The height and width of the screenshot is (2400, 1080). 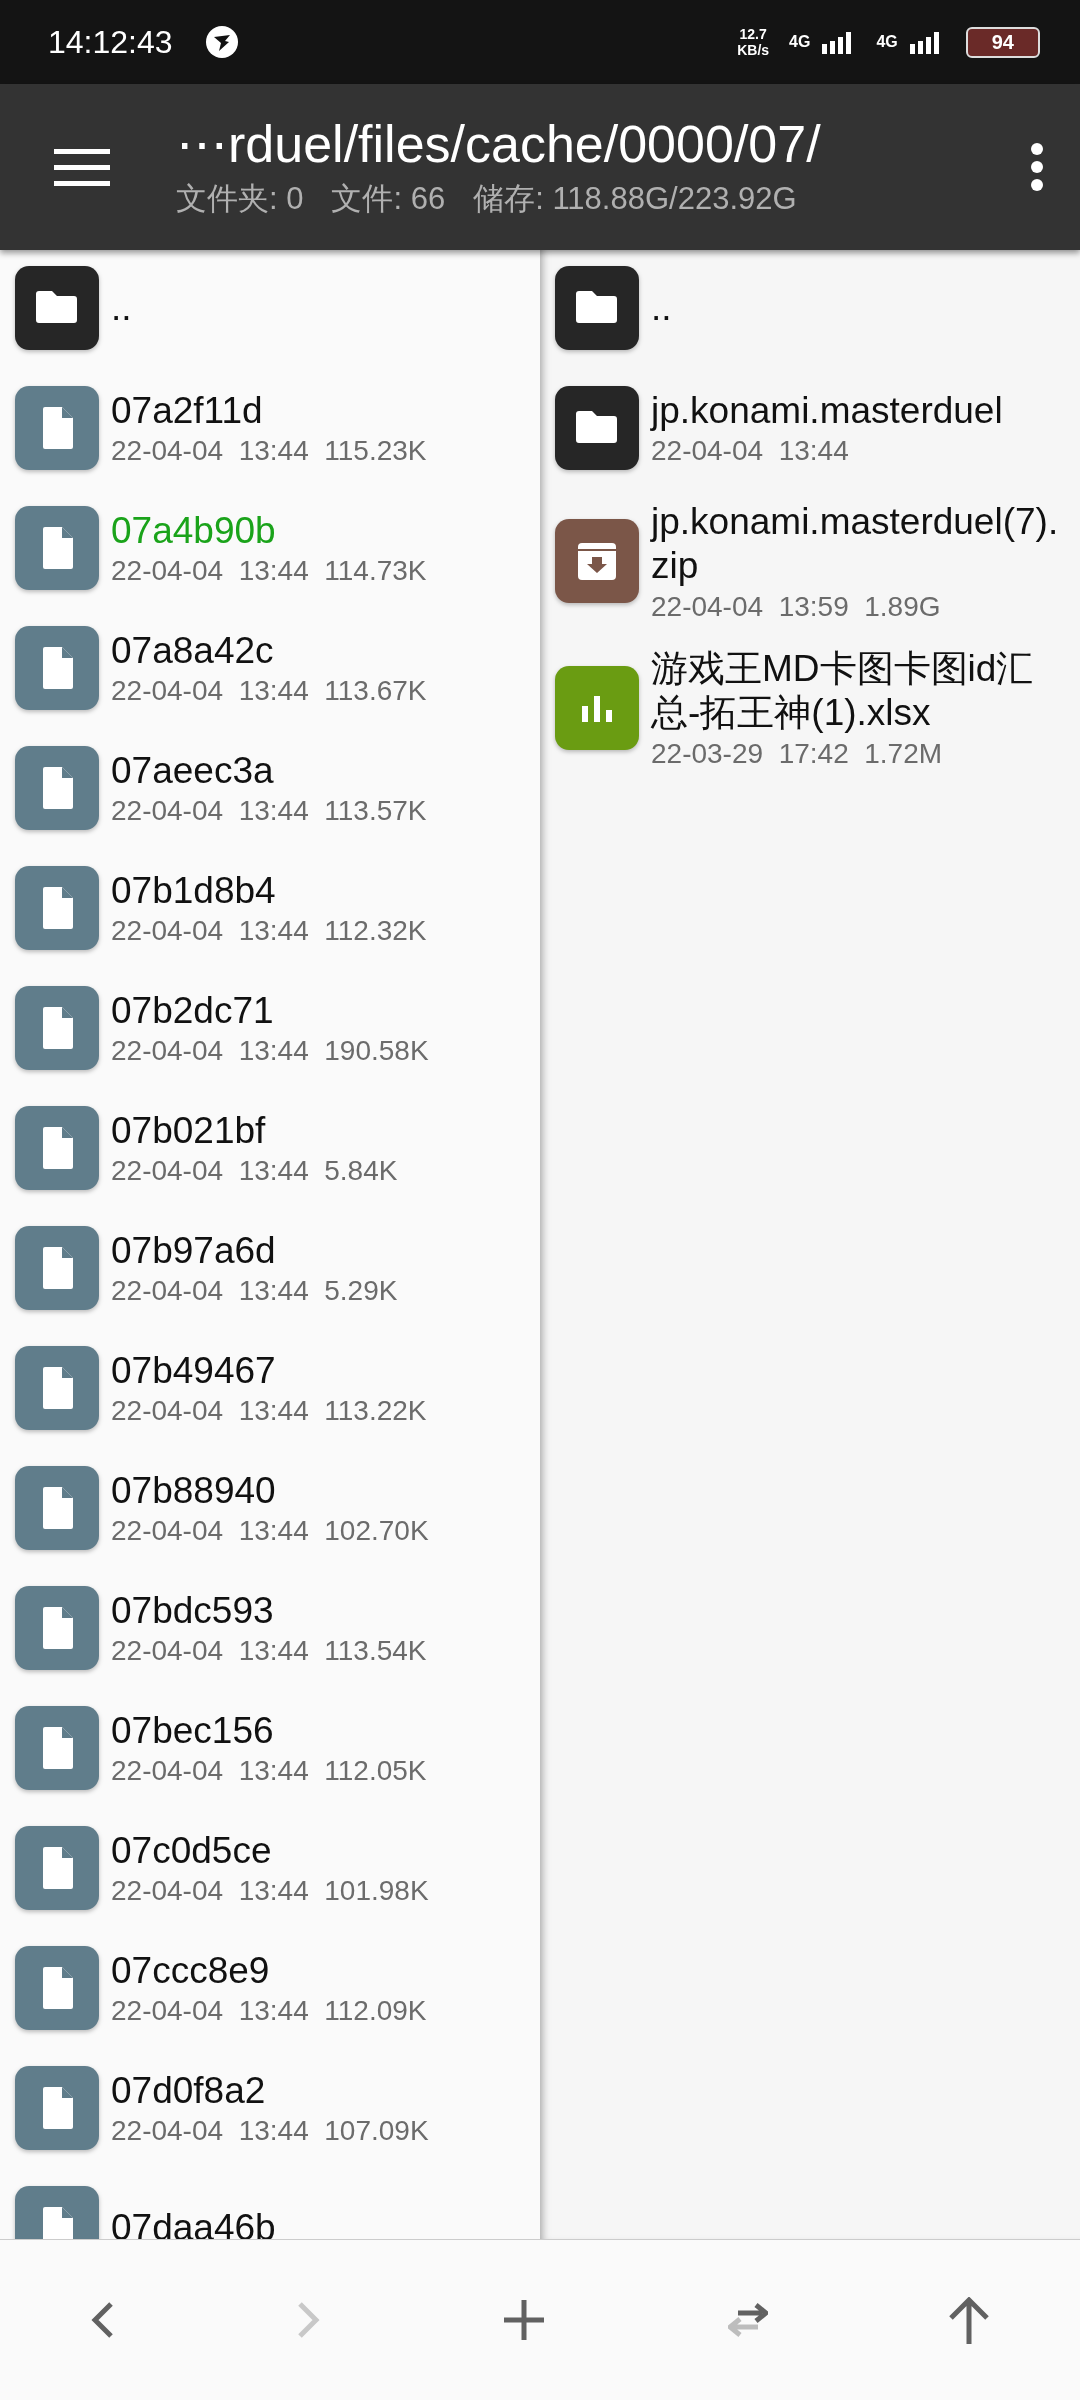 What do you see at coordinates (750, 451) in the screenshot?
I see `file-details: 22-04-04 13:44` at bounding box center [750, 451].